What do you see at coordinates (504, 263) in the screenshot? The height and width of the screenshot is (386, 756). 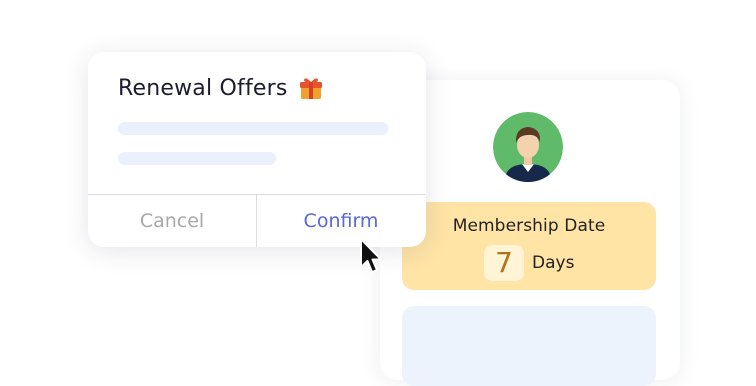 I see `days-number: 7` at bounding box center [504, 263].